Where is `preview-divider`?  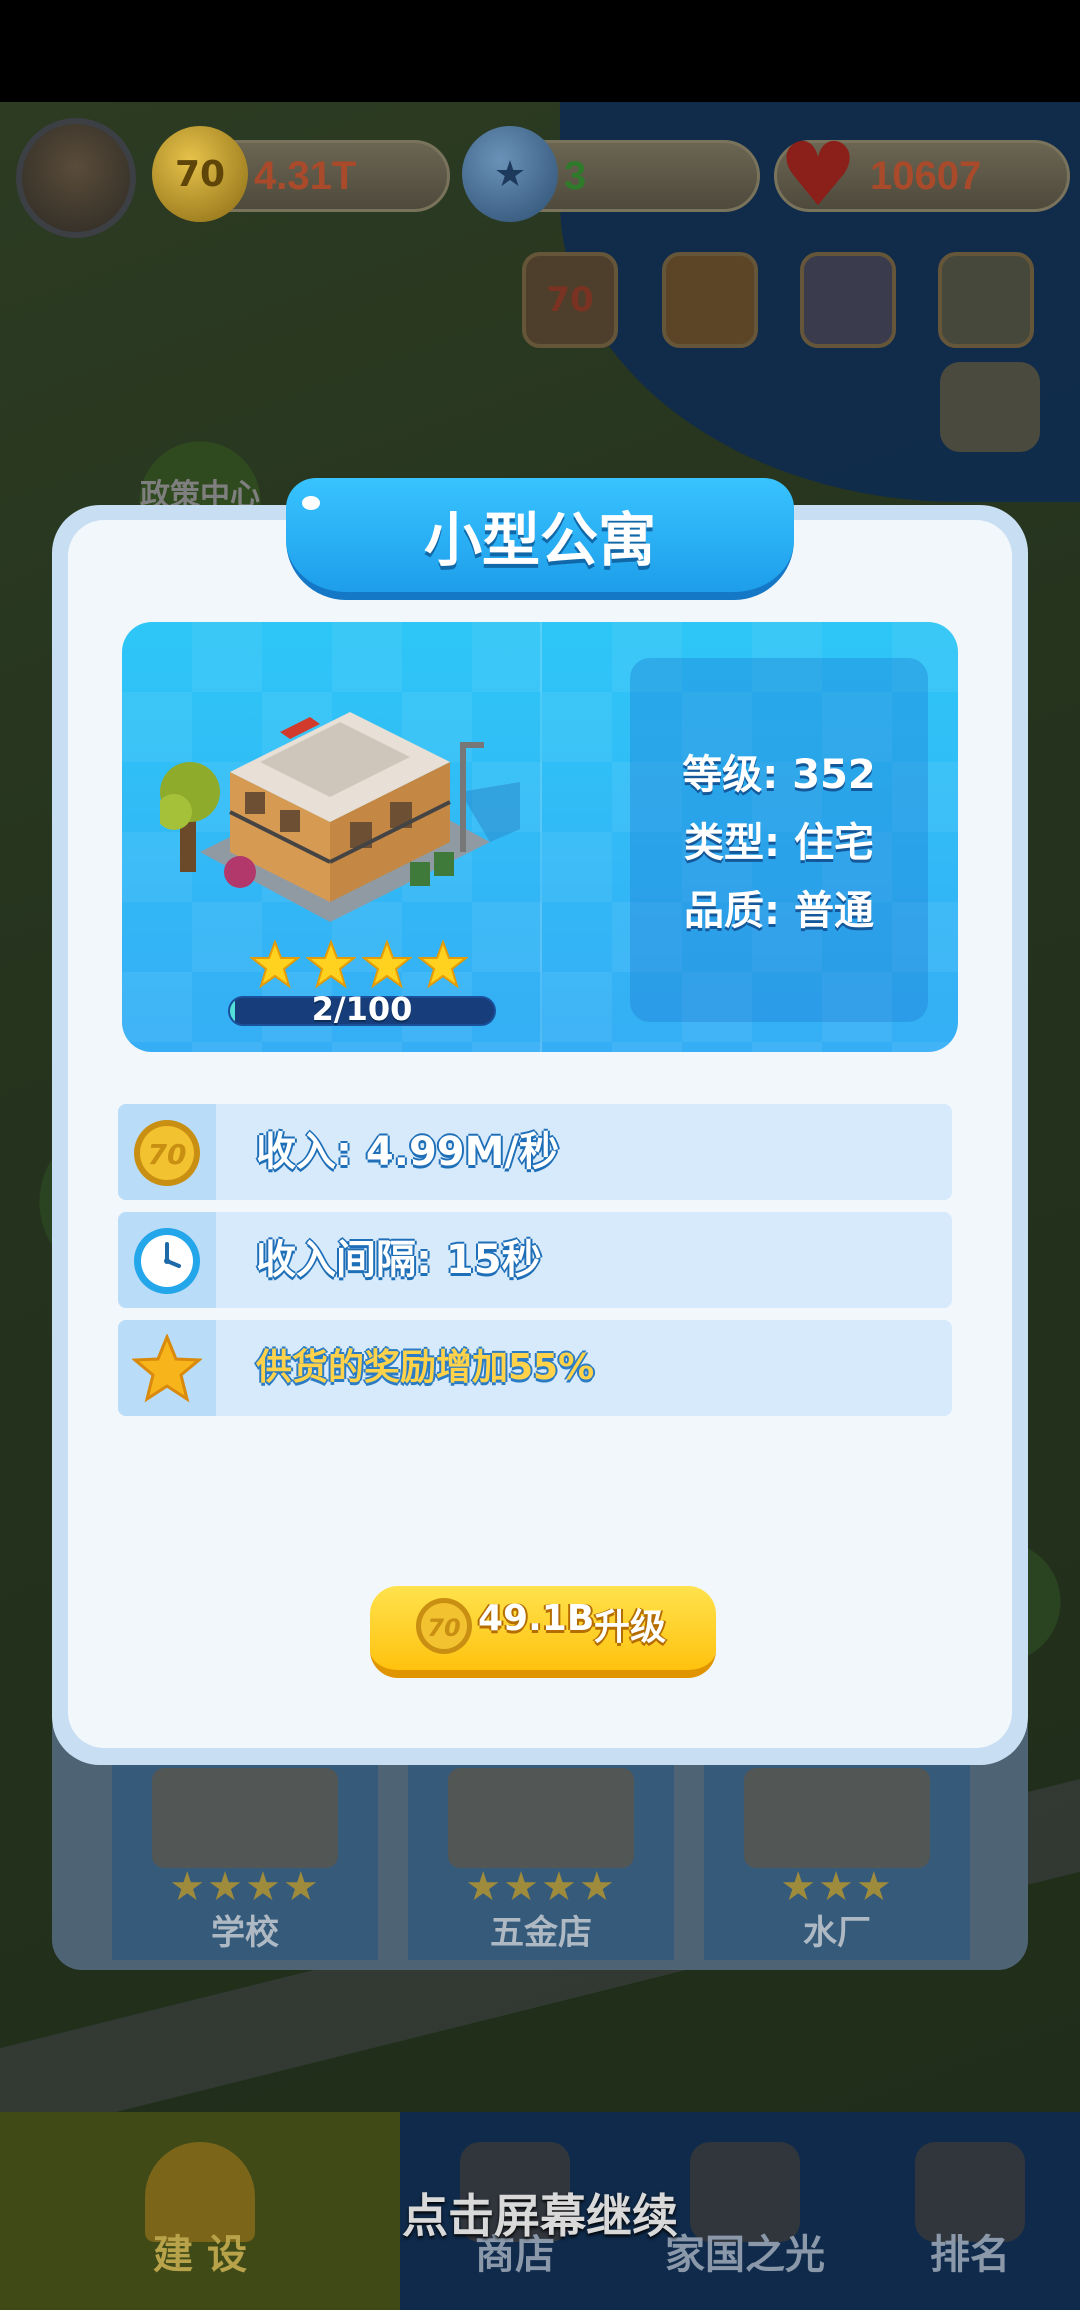
preview-divider is located at coordinates (541, 837).